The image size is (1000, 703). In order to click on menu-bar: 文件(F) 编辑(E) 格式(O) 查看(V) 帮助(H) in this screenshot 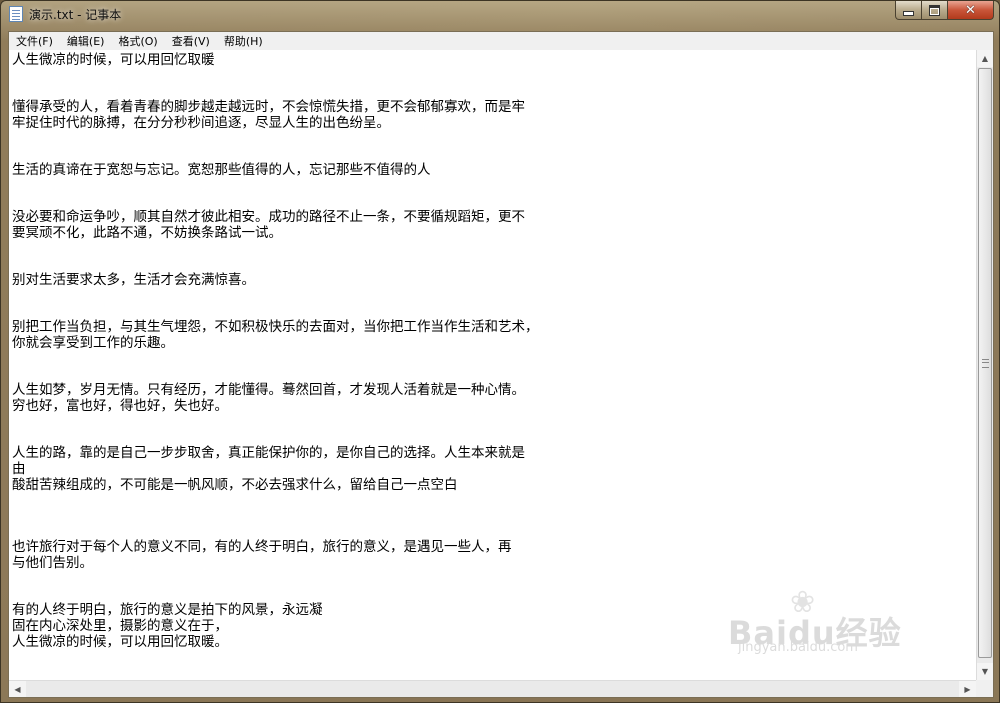, I will do `click(501, 41)`.